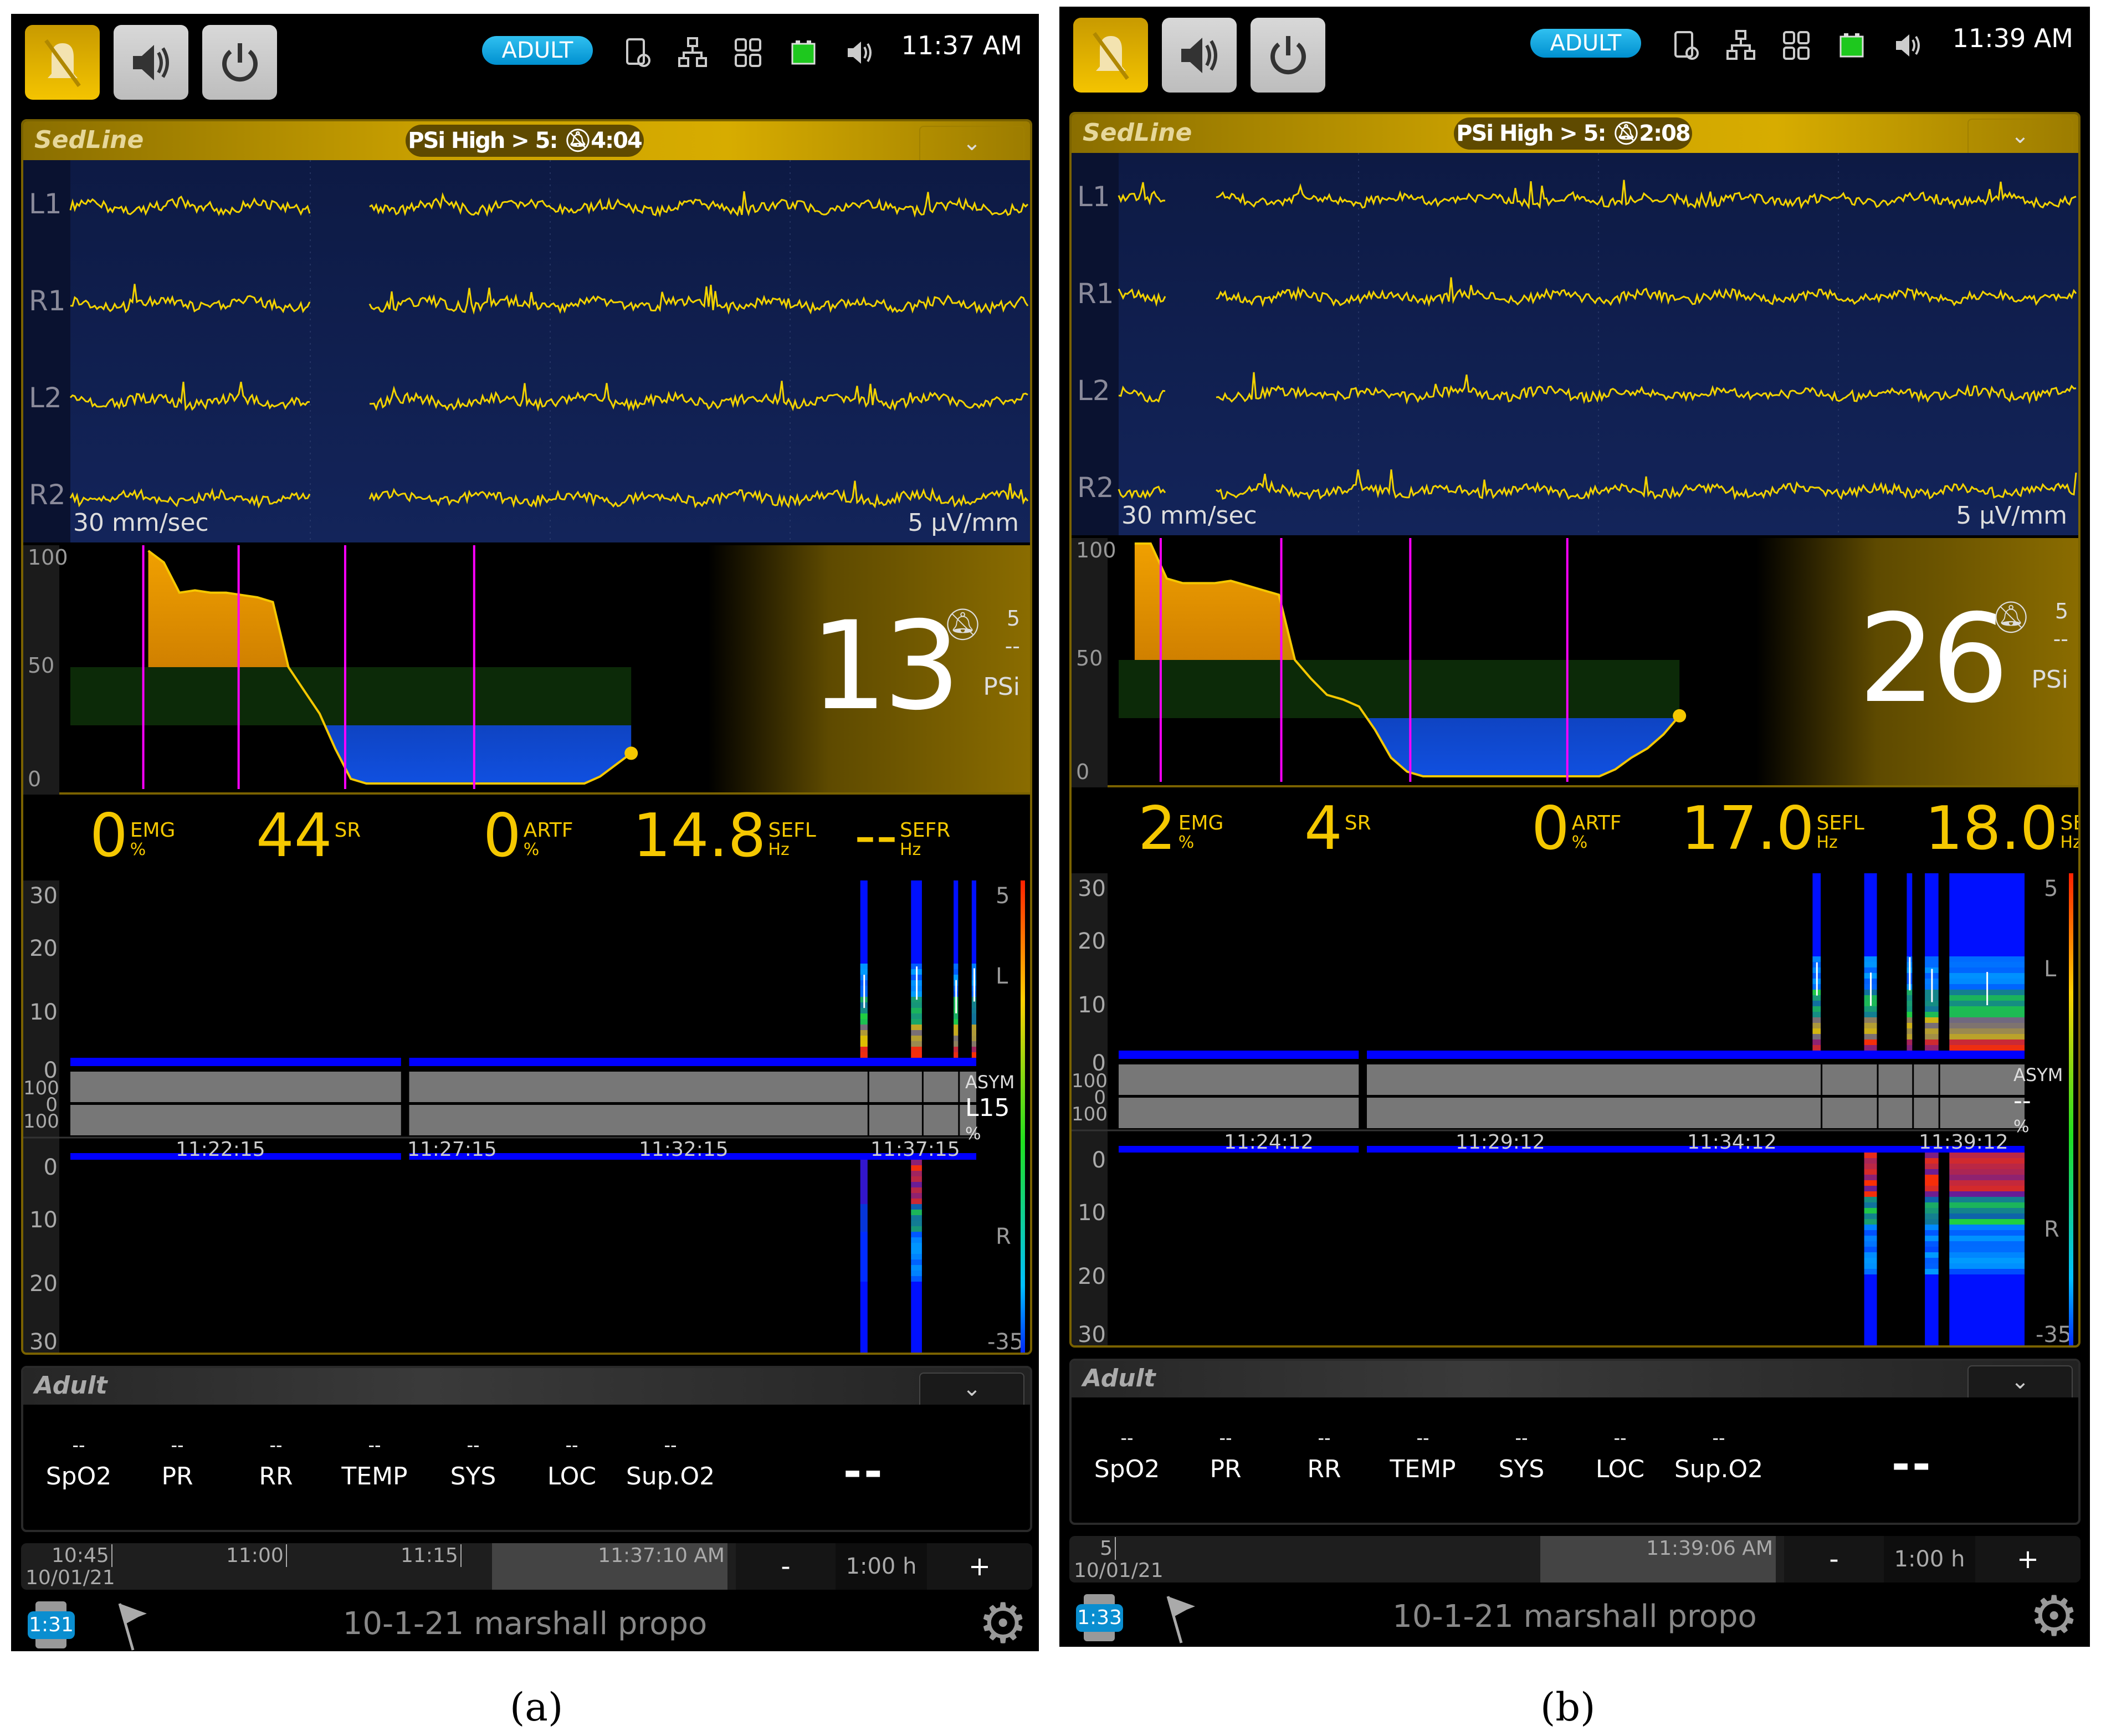 Image resolution: width=2101 pixels, height=1736 pixels. I want to click on parameter-label: RR, so click(1324, 1469).